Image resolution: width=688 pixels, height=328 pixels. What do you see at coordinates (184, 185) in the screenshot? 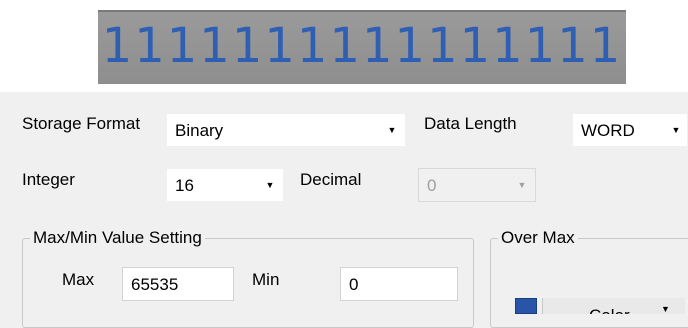
I see `integer-value: 16` at bounding box center [184, 185].